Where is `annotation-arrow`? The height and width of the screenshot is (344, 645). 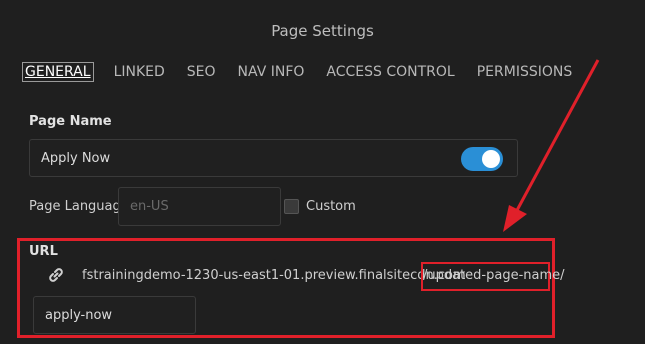
annotation-arrow is located at coordinates (551, 145).